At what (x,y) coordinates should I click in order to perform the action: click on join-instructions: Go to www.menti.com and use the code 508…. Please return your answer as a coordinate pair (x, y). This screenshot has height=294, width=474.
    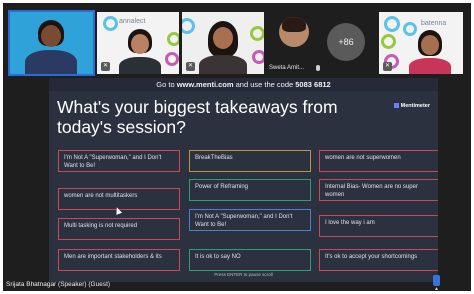
    Looking at the image, I should click on (243, 84).